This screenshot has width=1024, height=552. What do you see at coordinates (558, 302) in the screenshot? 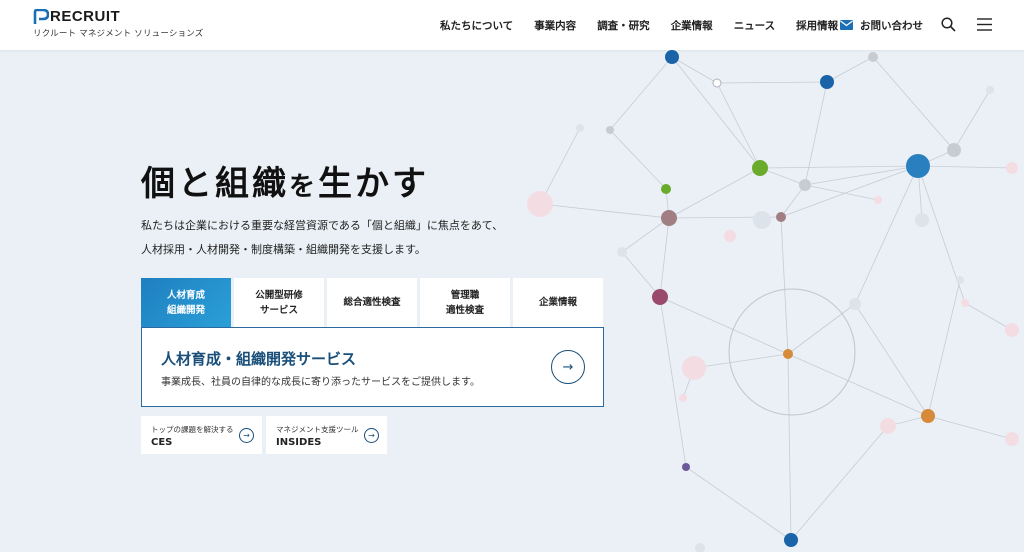
I see `tab-company-info: 企業情報` at bounding box center [558, 302].